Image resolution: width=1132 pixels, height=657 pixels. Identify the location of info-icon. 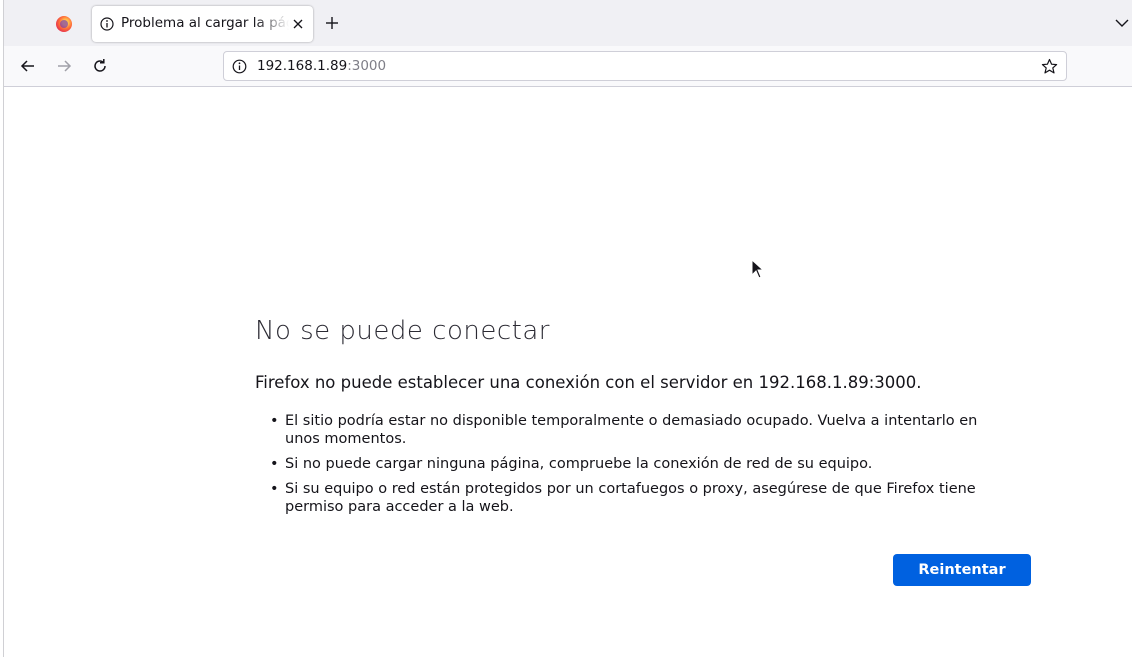
(107, 24).